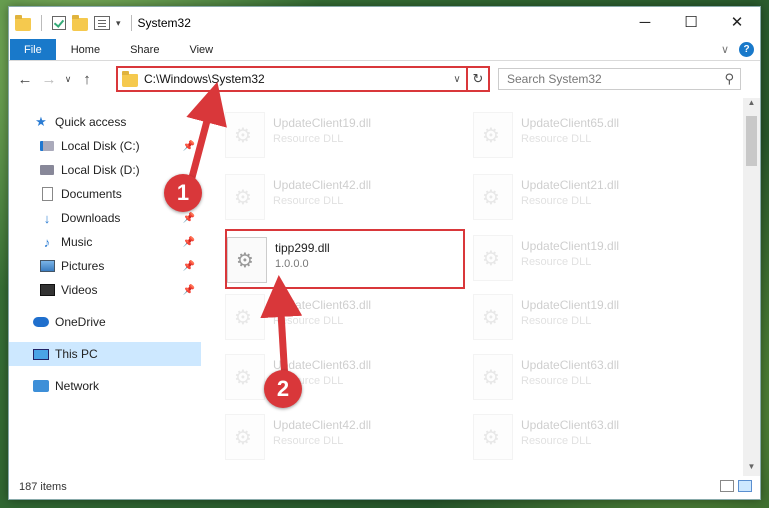  What do you see at coordinates (296, 79) in the screenshot?
I see `address-path: C:\Windows\System32` at bounding box center [296, 79].